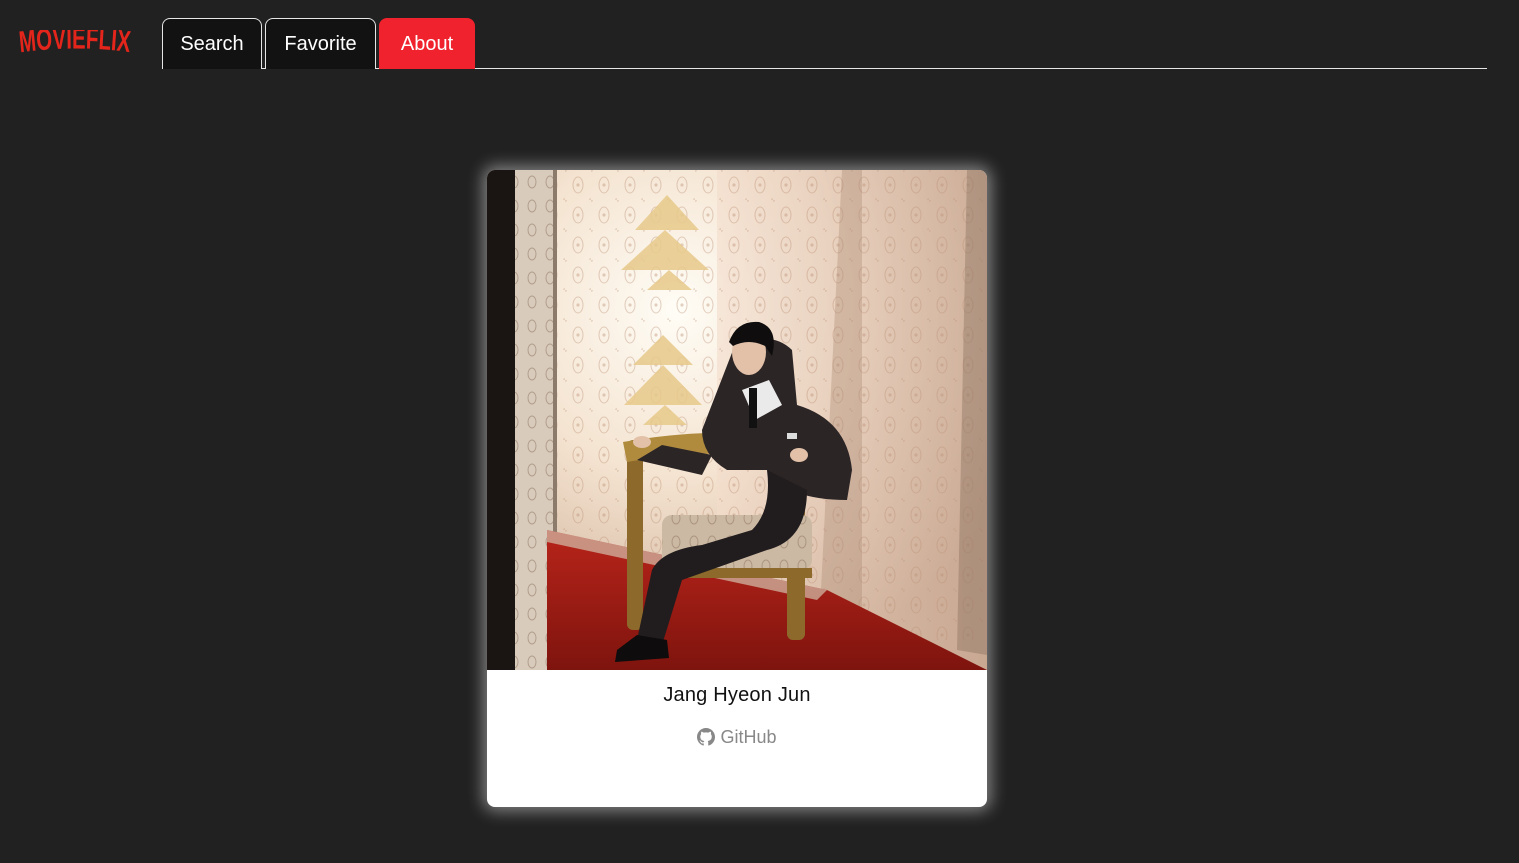  I want to click on profile-name: Jang Hyeon Jun, so click(737, 695).